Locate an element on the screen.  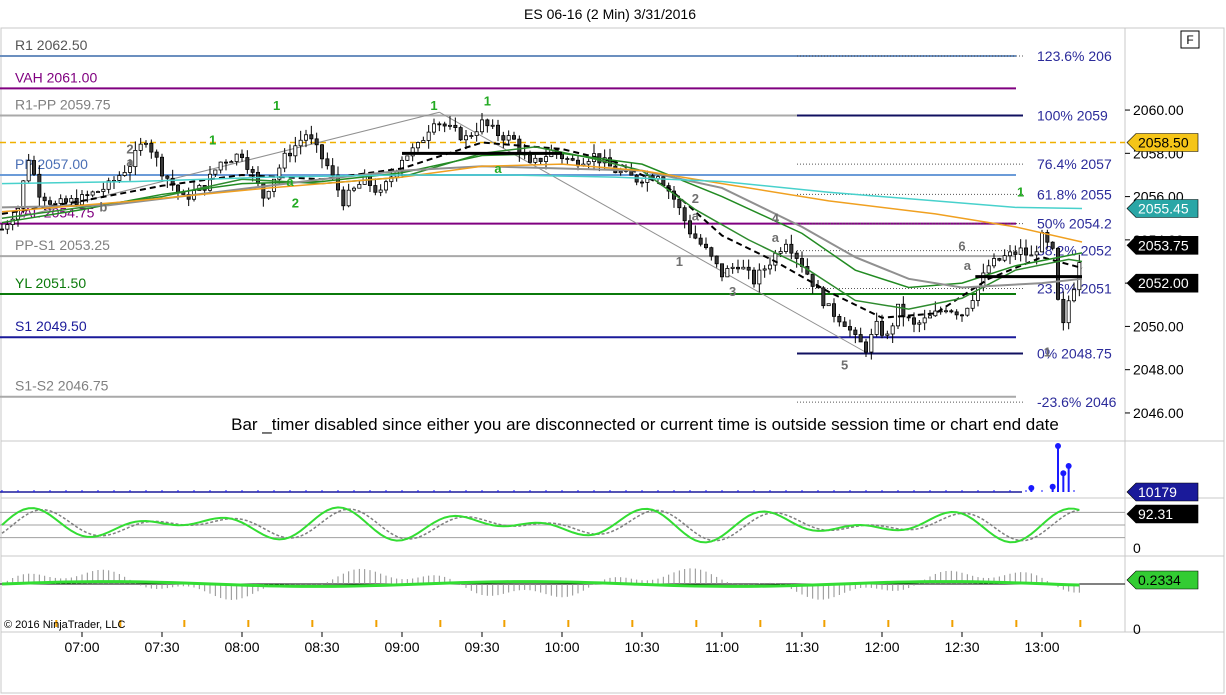
price-tick-label: 2060.00 is located at coordinates (1158, 110).